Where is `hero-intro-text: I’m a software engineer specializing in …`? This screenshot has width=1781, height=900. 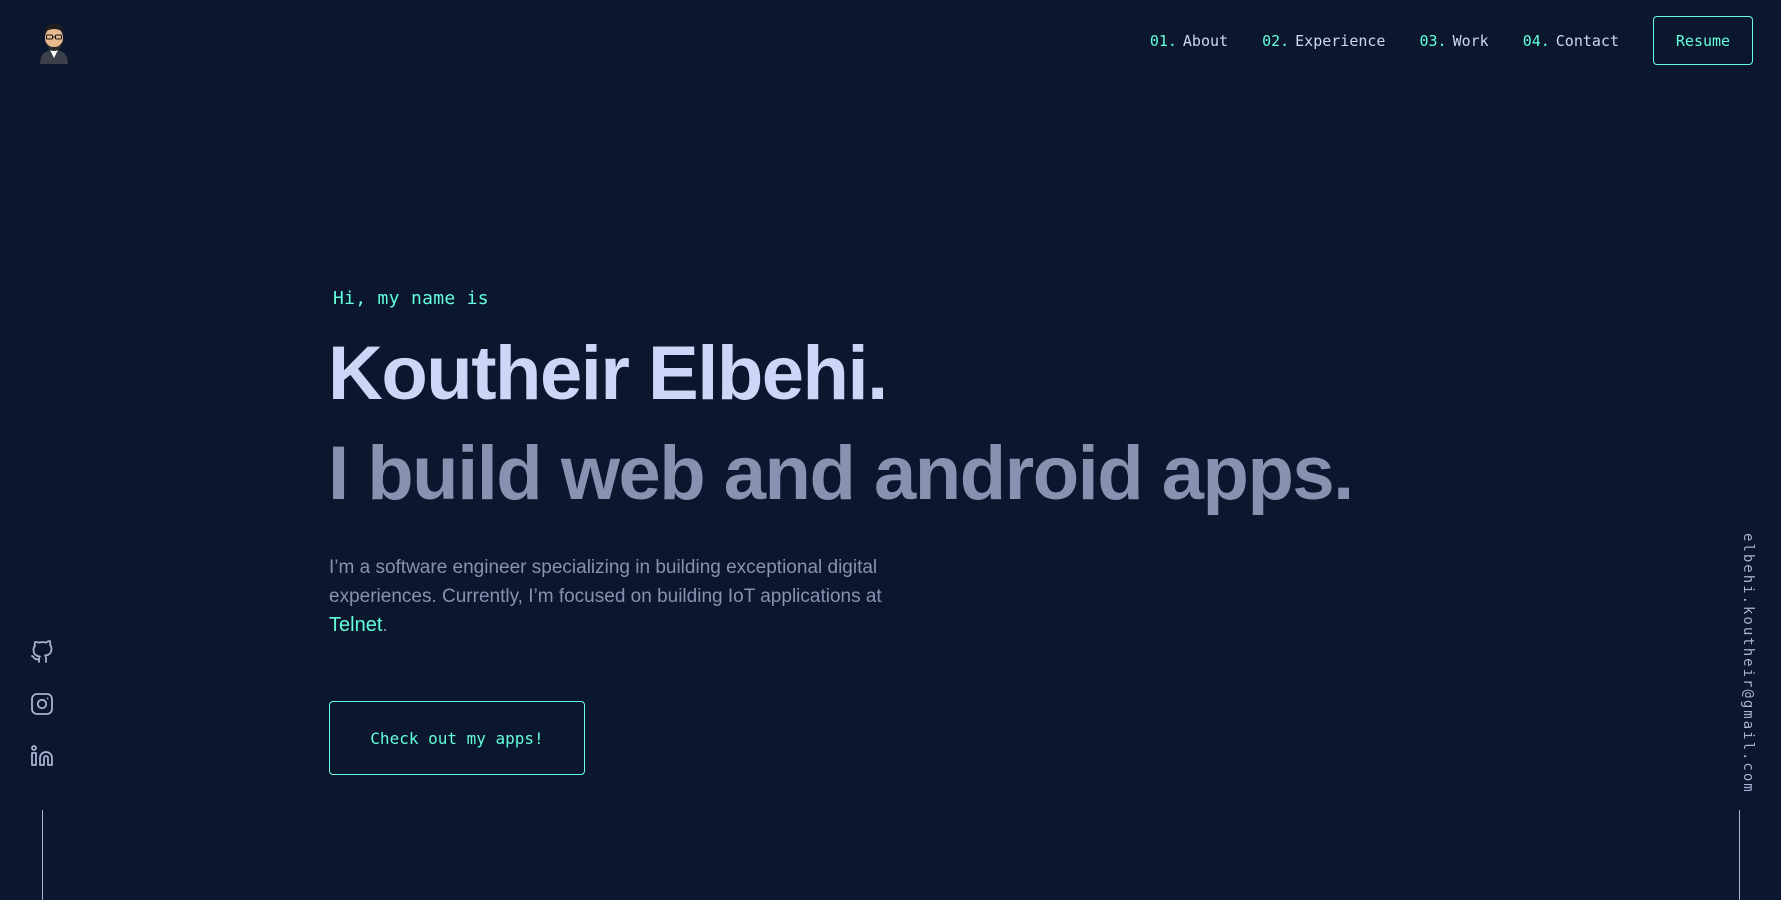
hero-intro-text: I’m a software engineer specializing in … is located at coordinates (605, 582).